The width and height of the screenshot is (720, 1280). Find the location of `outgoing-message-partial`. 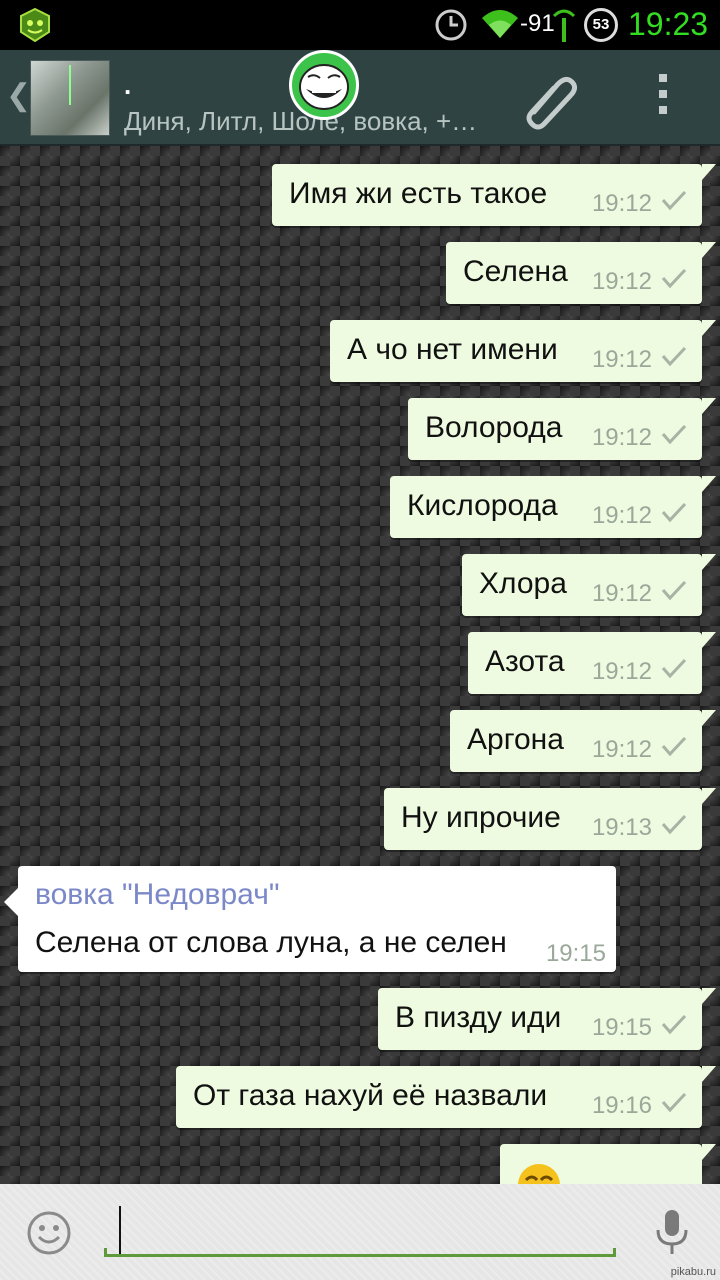

outgoing-message-partial is located at coordinates (608, 1164).